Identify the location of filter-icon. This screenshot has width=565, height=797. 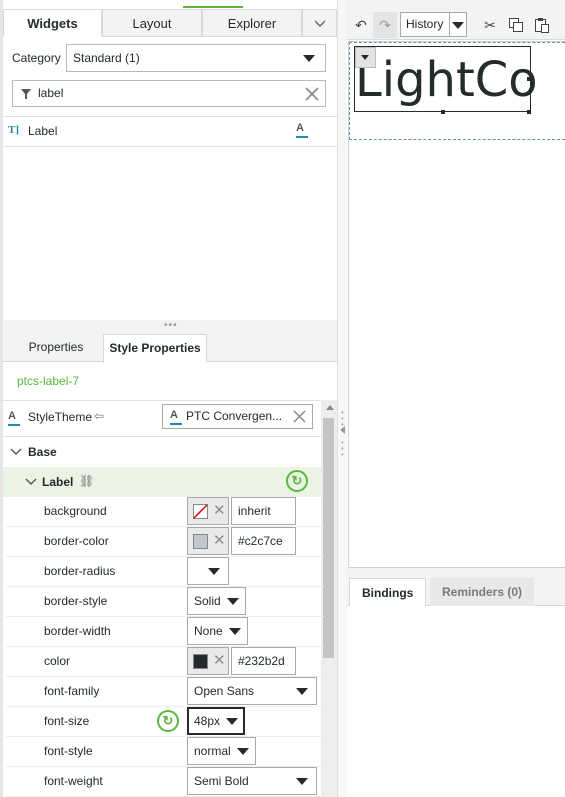
(26, 94).